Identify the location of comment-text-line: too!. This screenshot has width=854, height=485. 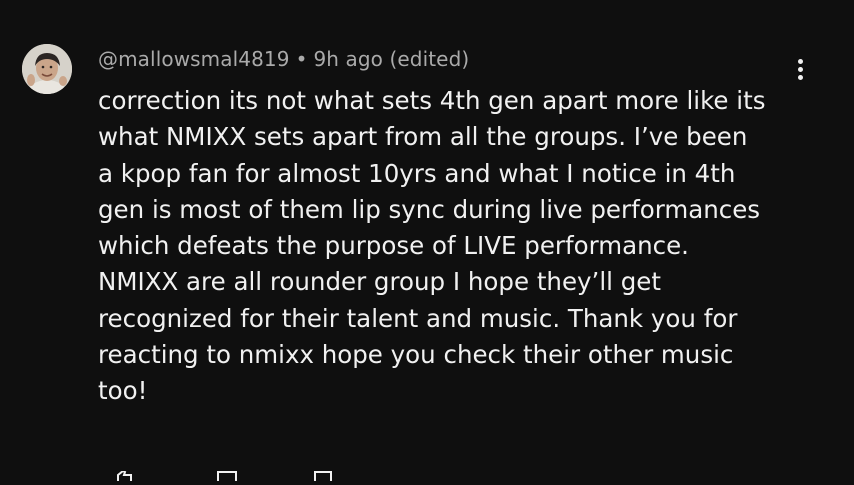
(123, 391).